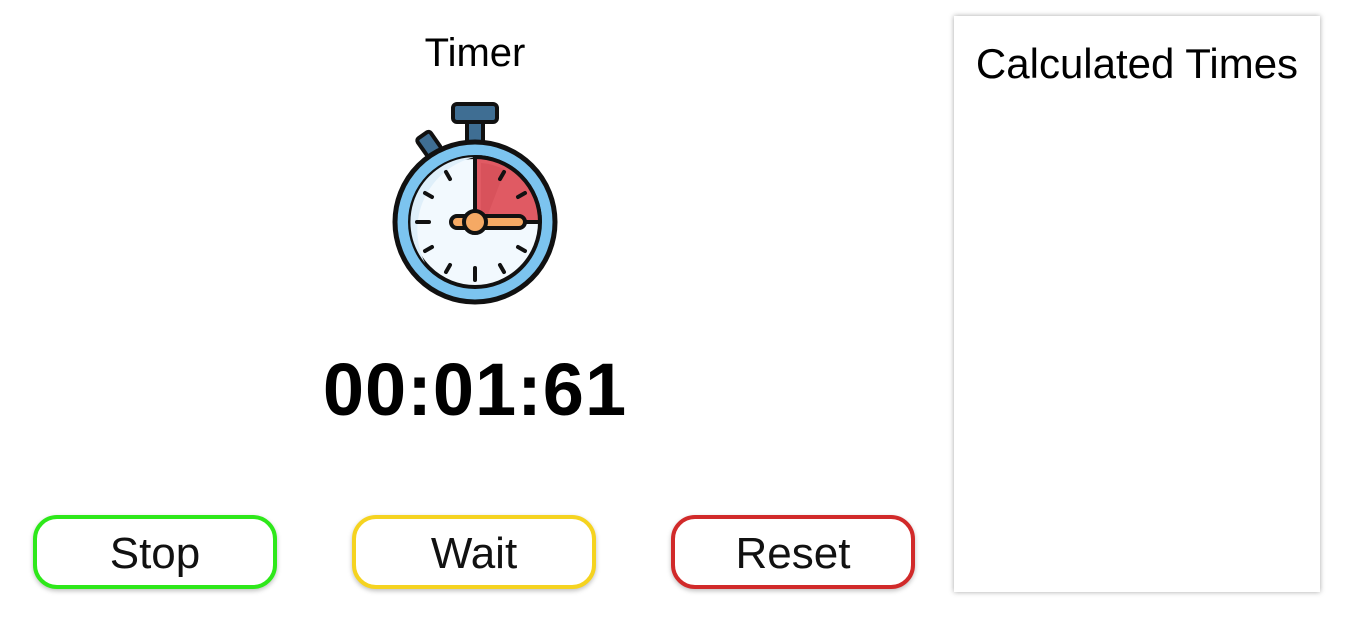 The width and height of the screenshot is (1355, 630). Describe the element at coordinates (155, 552) in the screenshot. I see `stop-button: Stop` at that location.